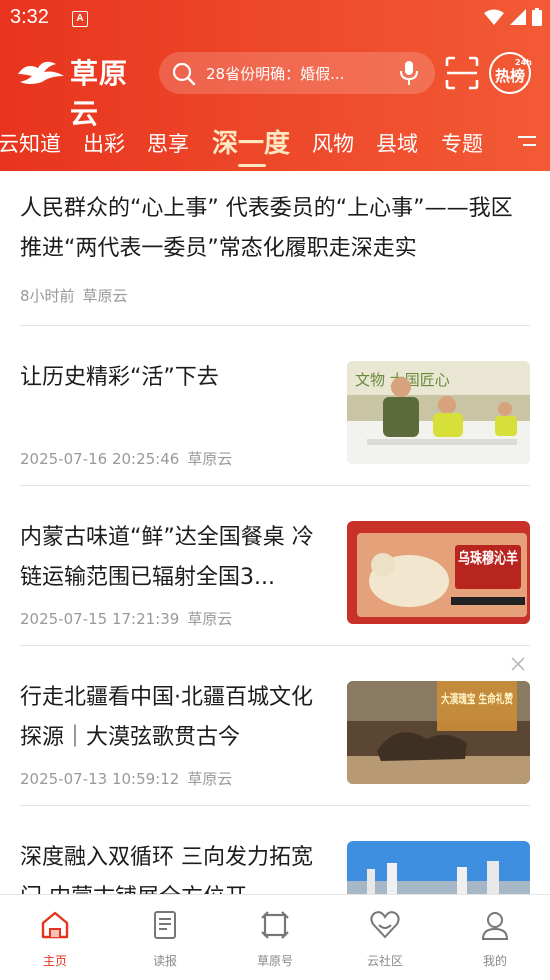 The width and height of the screenshot is (550, 980). I want to click on top-bar: 草原云 28省份明确：婚假... 24h 热榜, so click(275, 88).